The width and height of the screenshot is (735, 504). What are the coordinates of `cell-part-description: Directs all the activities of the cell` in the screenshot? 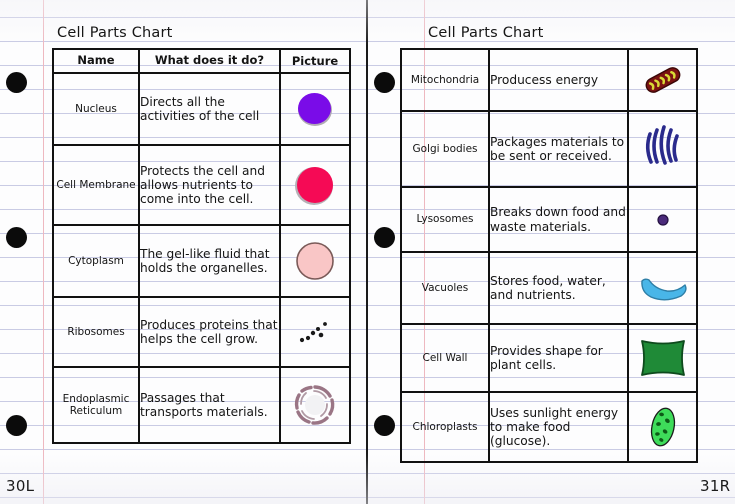 It's located at (209, 109).